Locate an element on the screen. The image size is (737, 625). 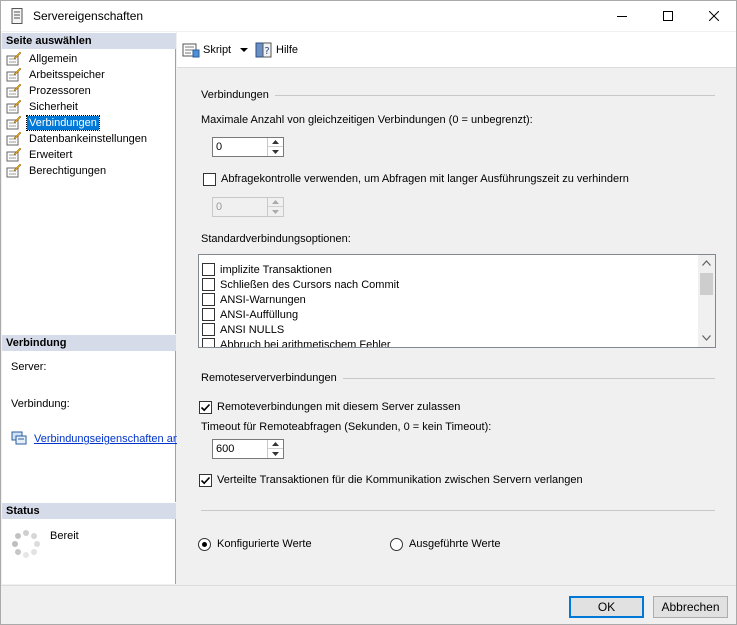
distributed-transactions-checkbox is located at coordinates (205, 480).